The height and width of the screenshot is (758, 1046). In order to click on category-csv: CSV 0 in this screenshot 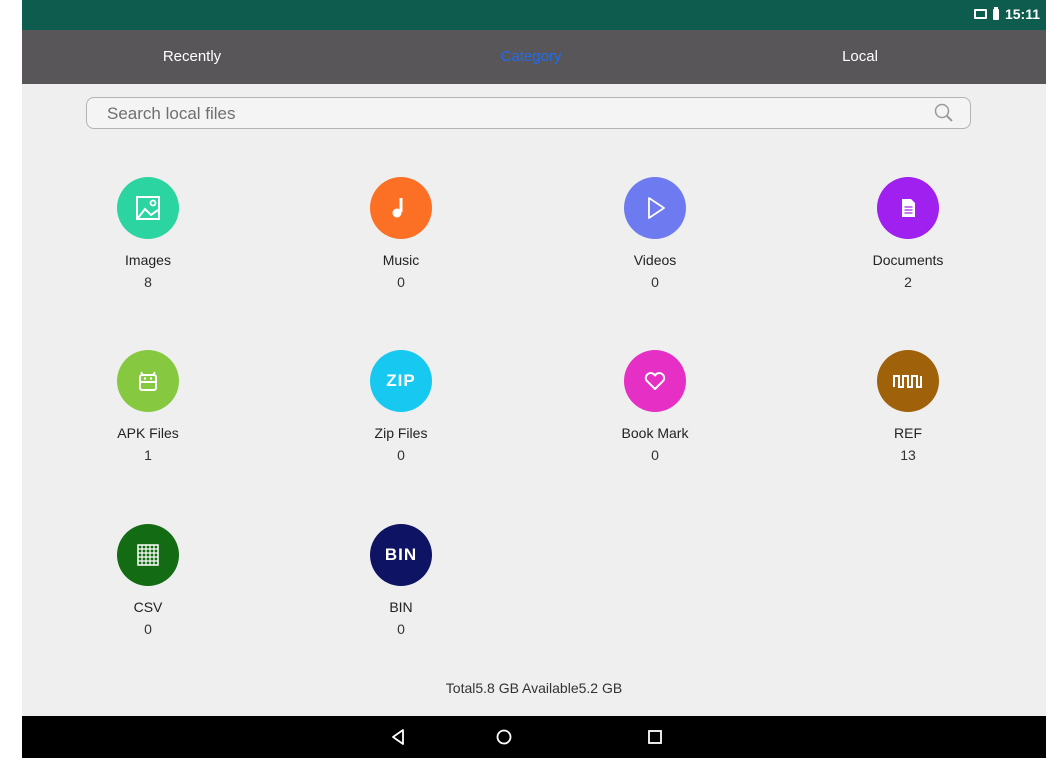, I will do `click(148, 580)`.